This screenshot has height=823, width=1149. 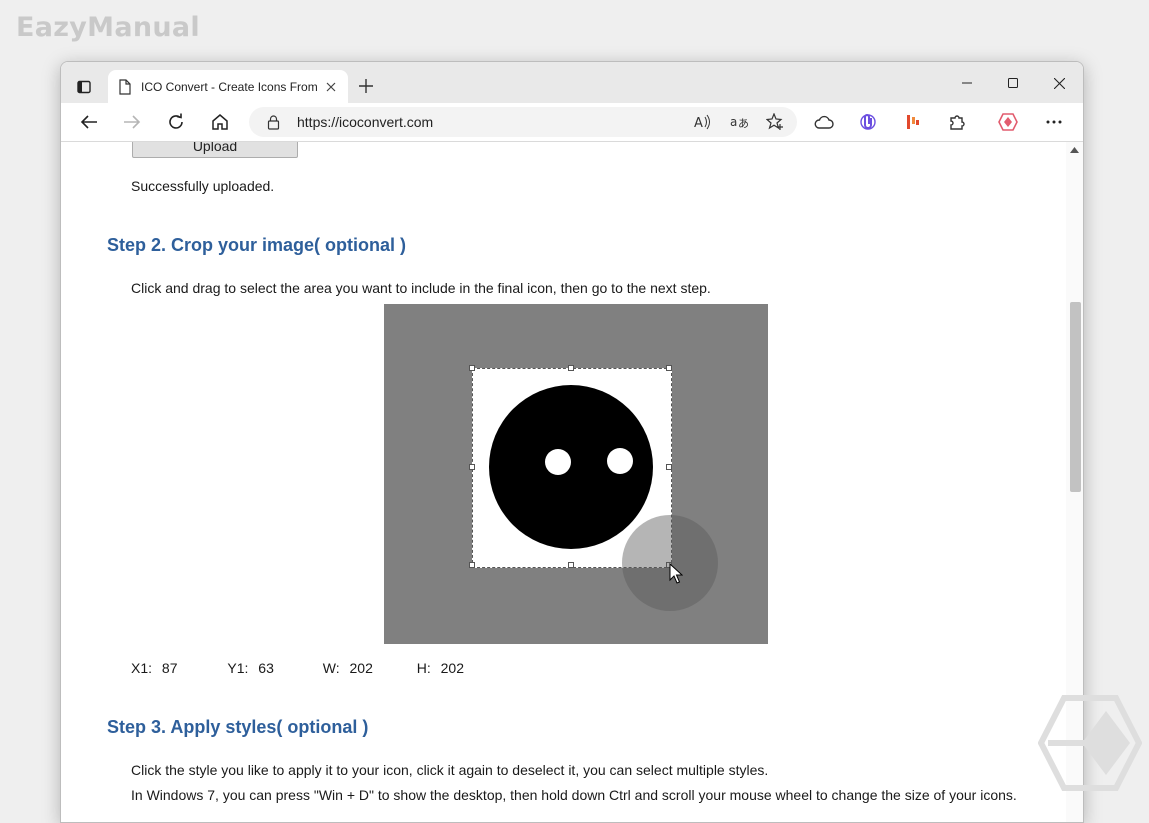 What do you see at coordinates (571, 565) in the screenshot?
I see `crop-handle-s` at bounding box center [571, 565].